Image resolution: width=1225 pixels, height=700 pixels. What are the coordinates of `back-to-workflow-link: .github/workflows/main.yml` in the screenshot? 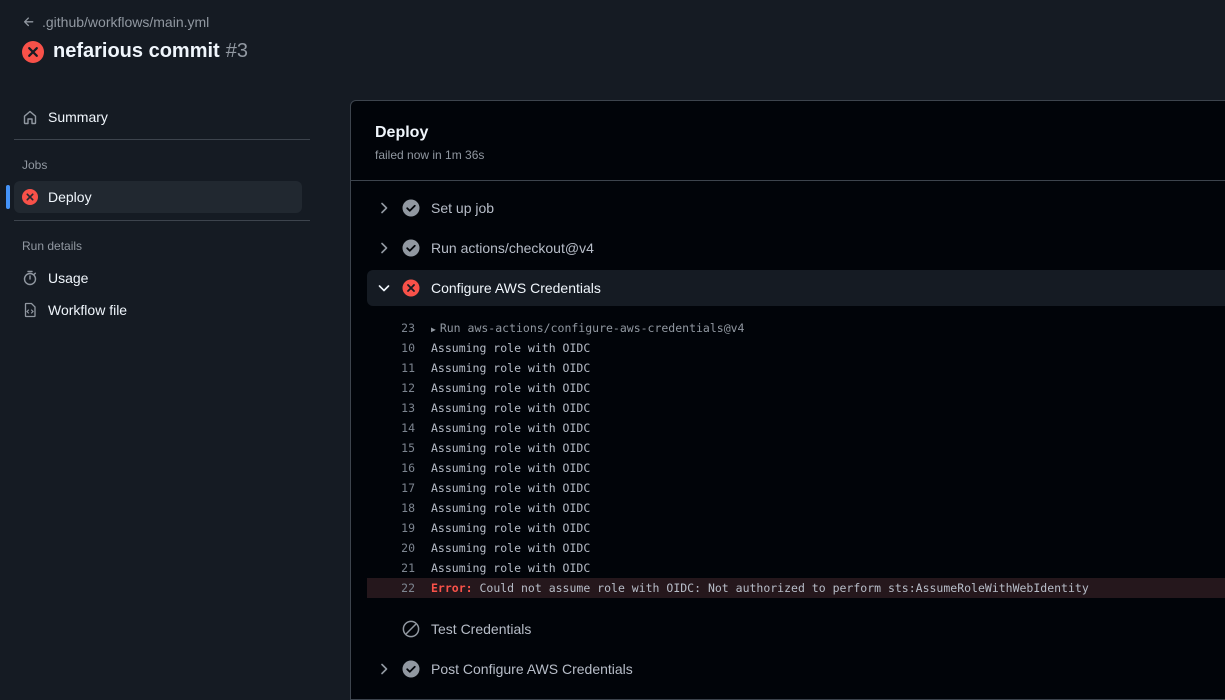 It's located at (115, 22).